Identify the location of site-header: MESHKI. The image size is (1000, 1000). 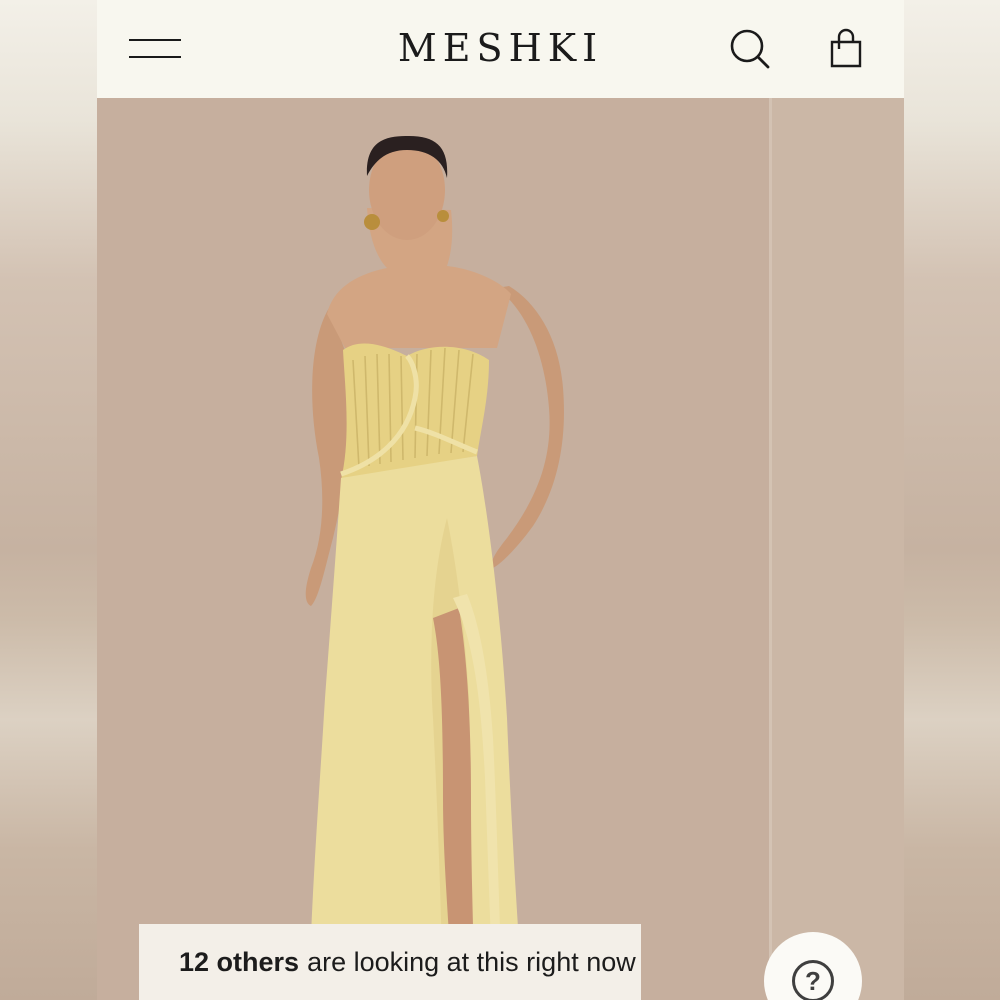
(500, 49).